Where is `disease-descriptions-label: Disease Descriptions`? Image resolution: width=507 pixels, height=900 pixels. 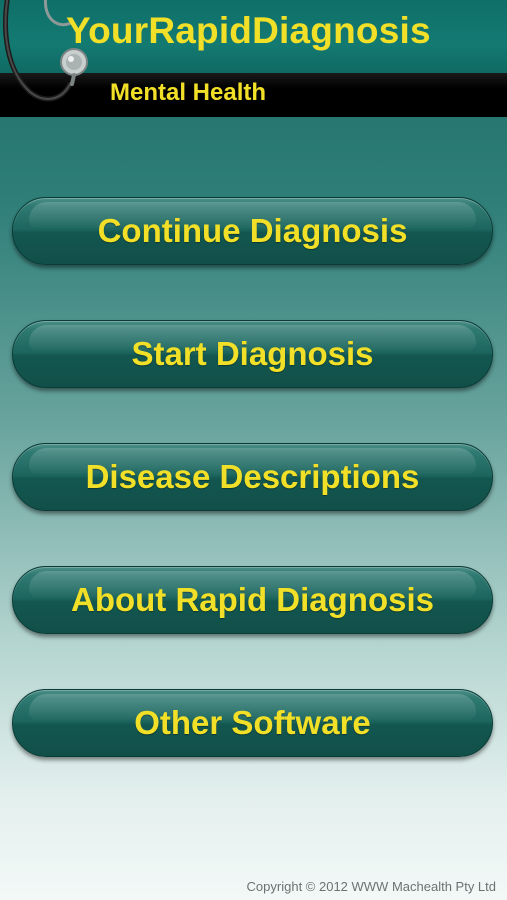
disease-descriptions-label: Disease Descriptions is located at coordinates (252, 476).